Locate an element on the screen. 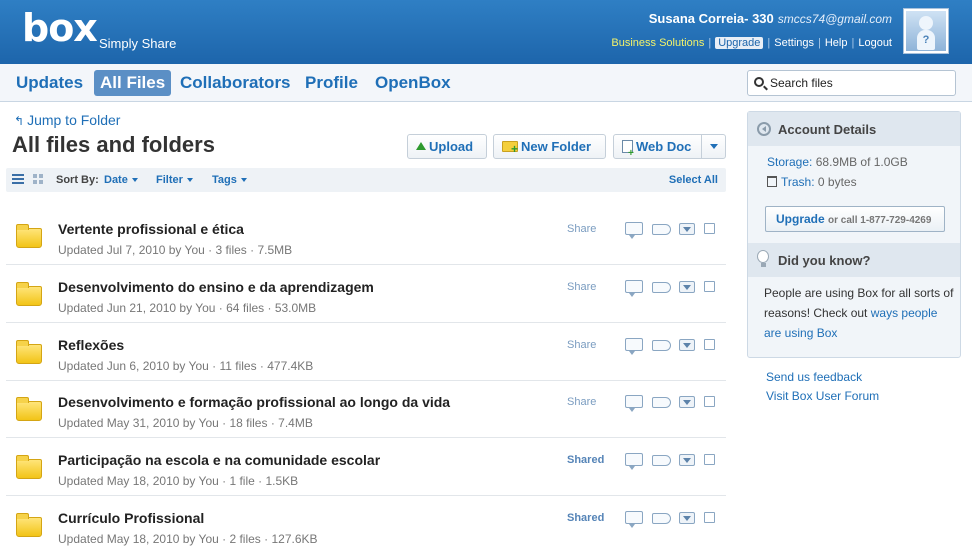  upgrade-button: Upgrade or call 1-877-729-4269 is located at coordinates (855, 219).